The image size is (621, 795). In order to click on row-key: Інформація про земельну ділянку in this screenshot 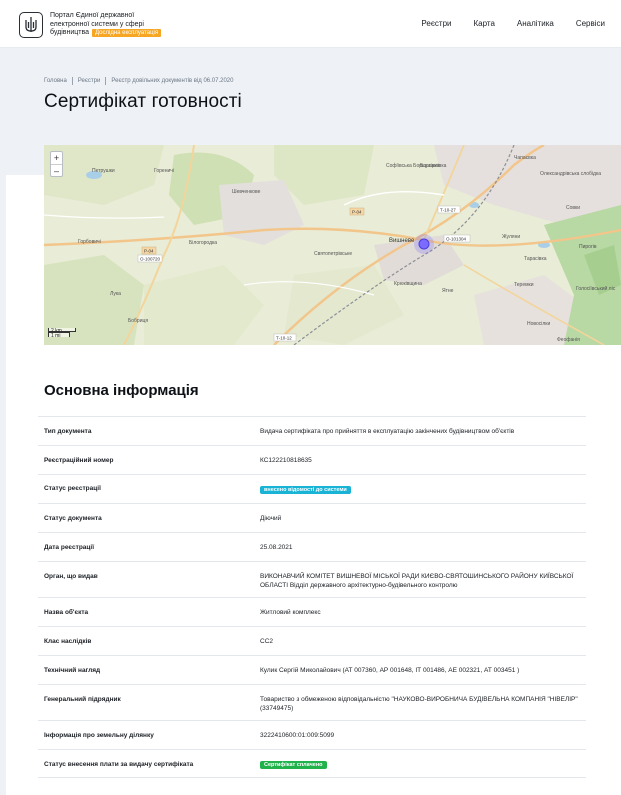, I will do `click(99, 735)`.